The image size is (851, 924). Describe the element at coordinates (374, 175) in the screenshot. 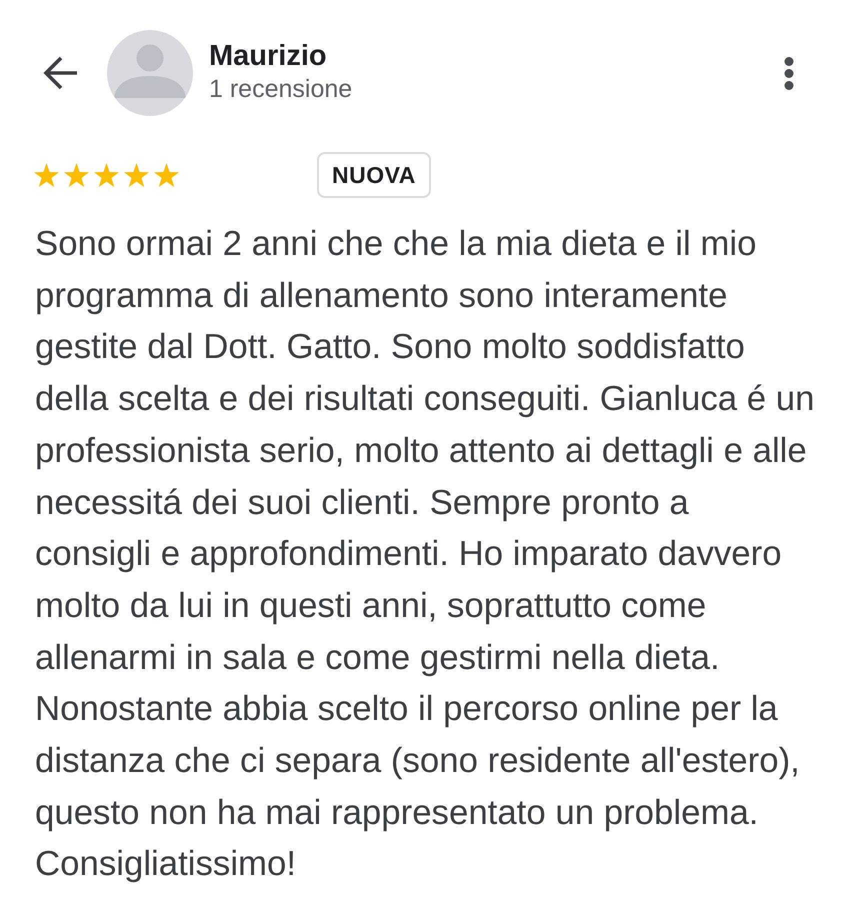

I see `new-badge: NUOVA` at that location.